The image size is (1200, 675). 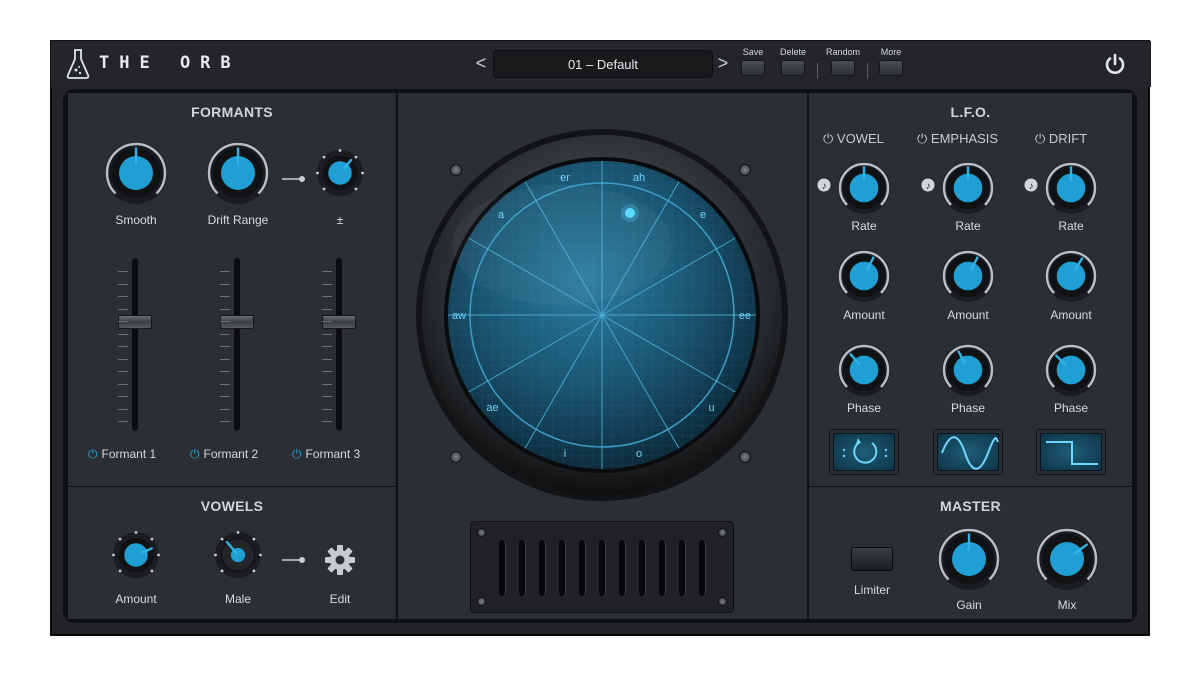 I want to click on square-wave-icon, so click(x=1072, y=453).